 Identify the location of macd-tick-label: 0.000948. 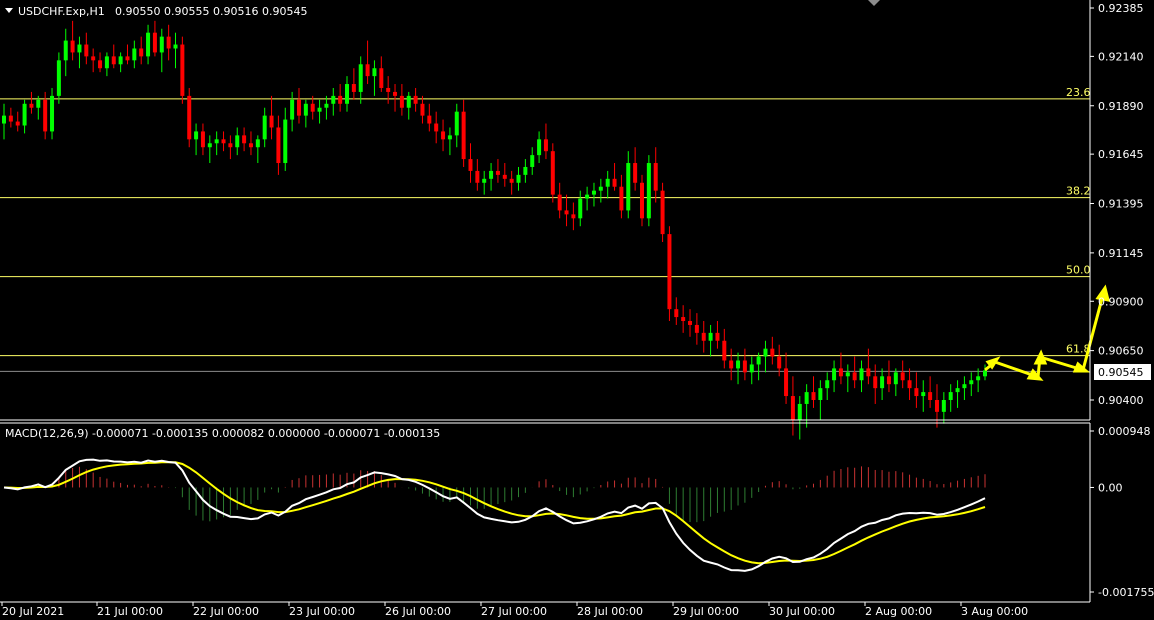
(1124, 431).